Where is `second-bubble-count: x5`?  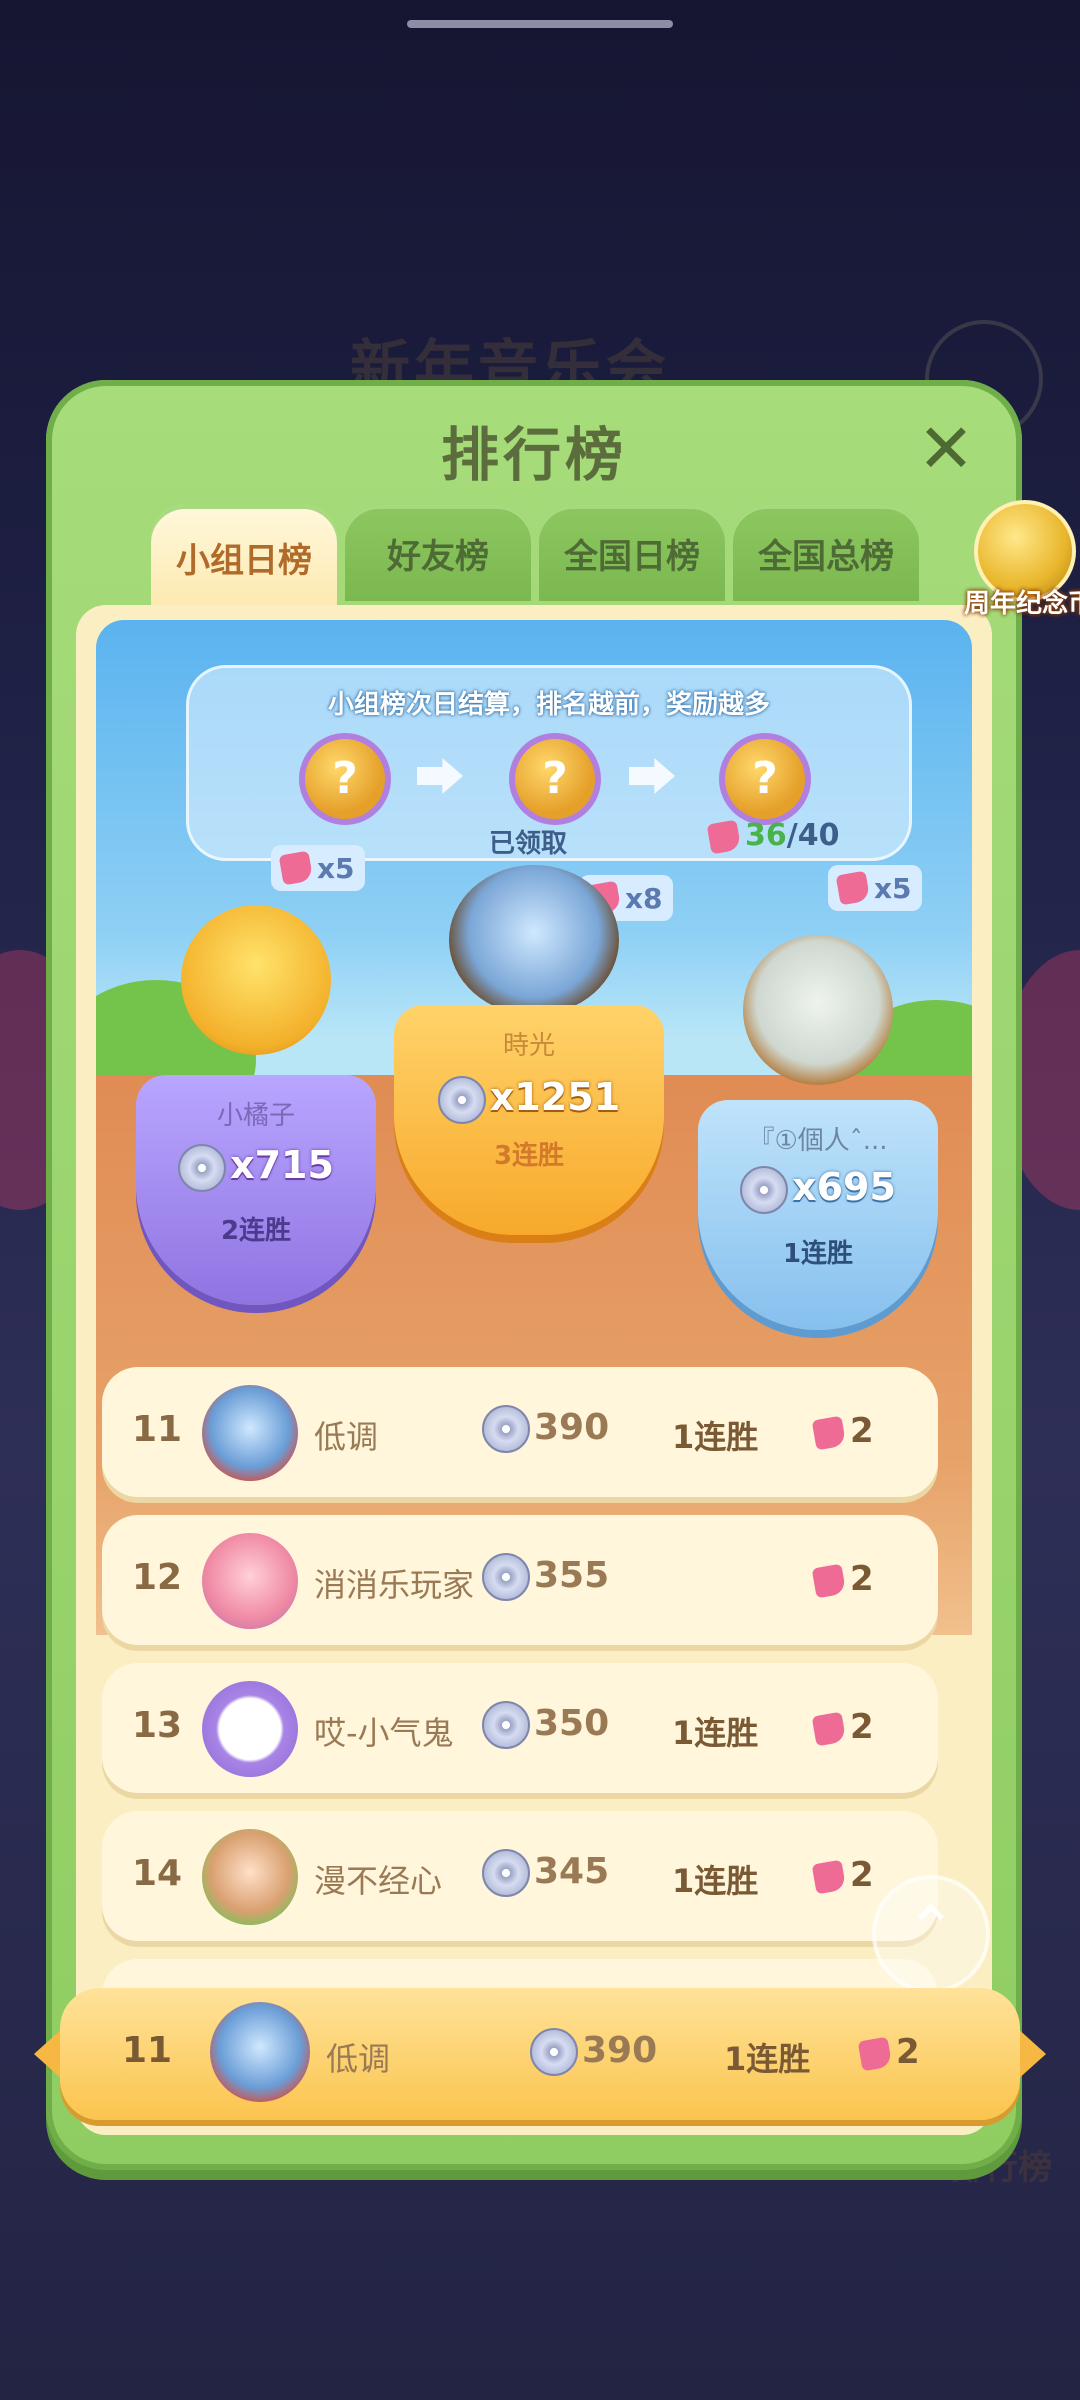 second-bubble-count: x5 is located at coordinates (336, 868).